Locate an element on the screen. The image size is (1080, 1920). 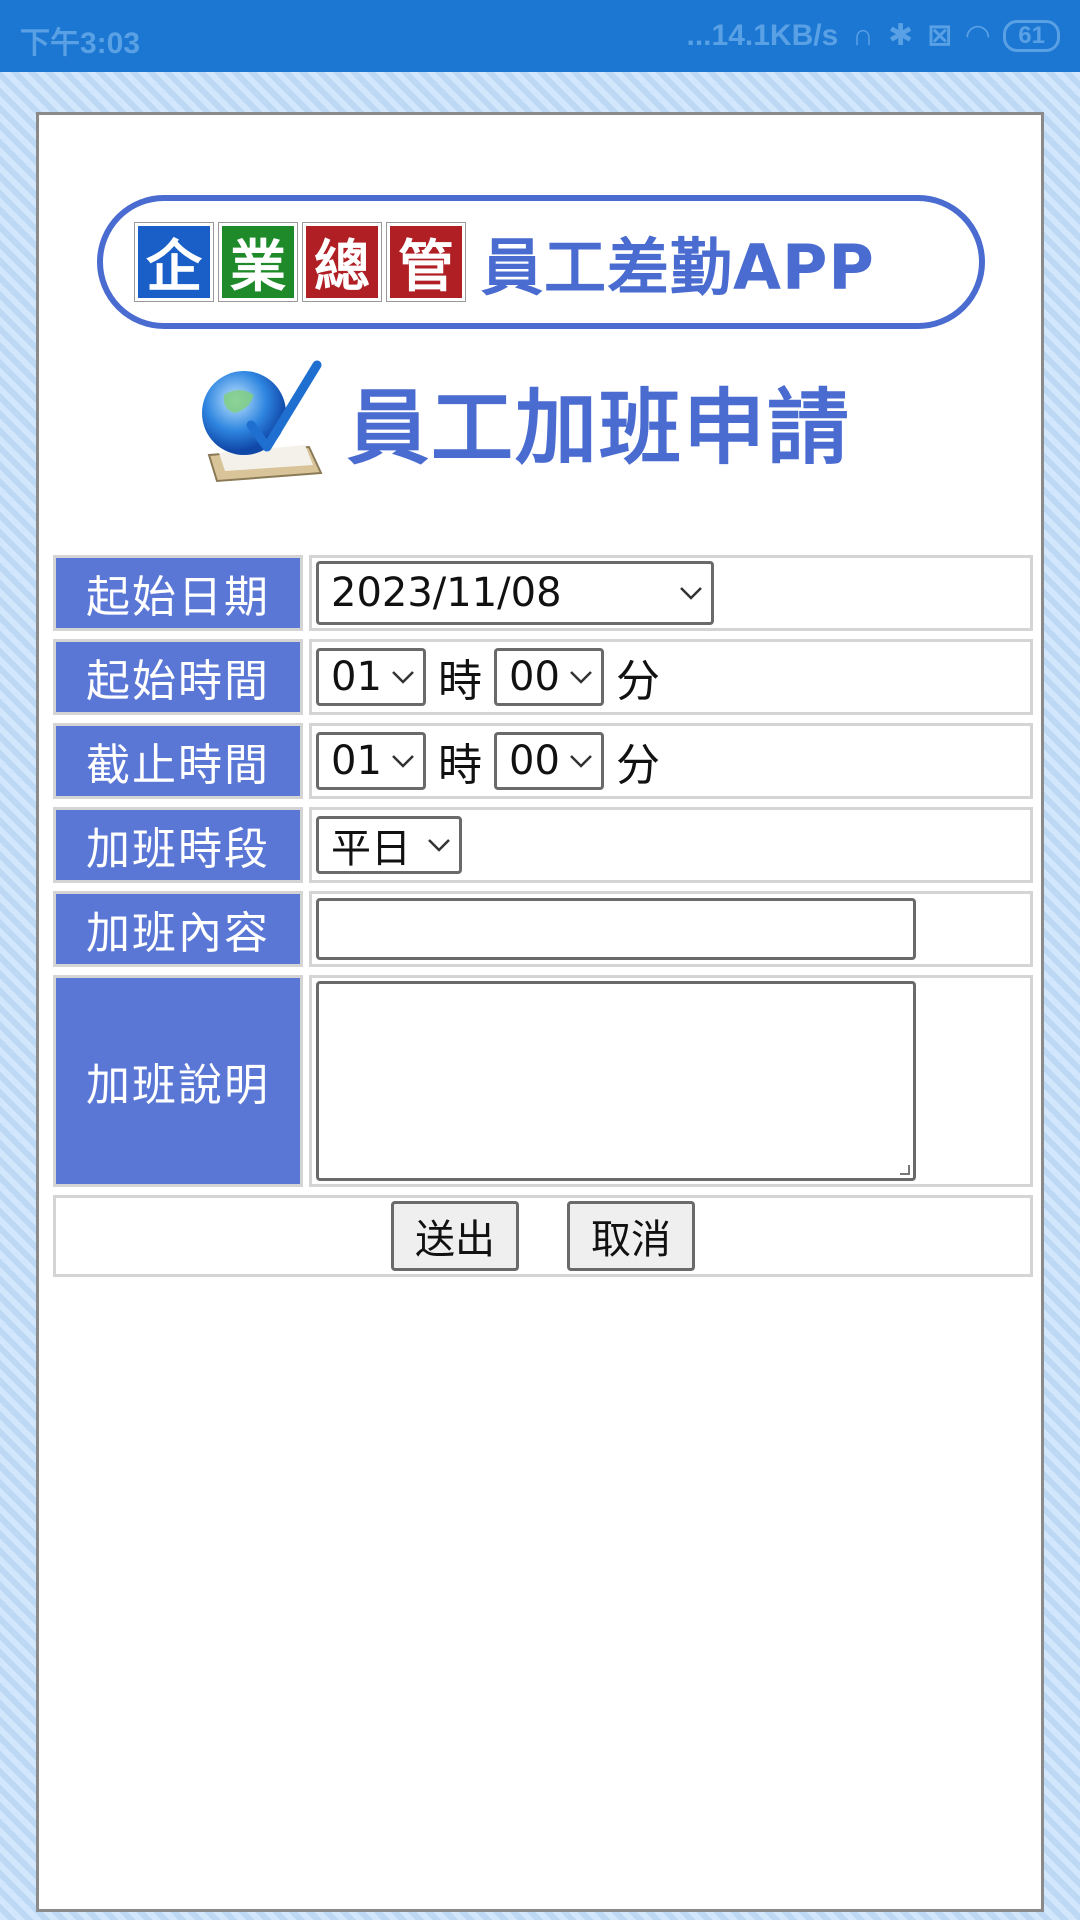
content-input is located at coordinates (616, 929).